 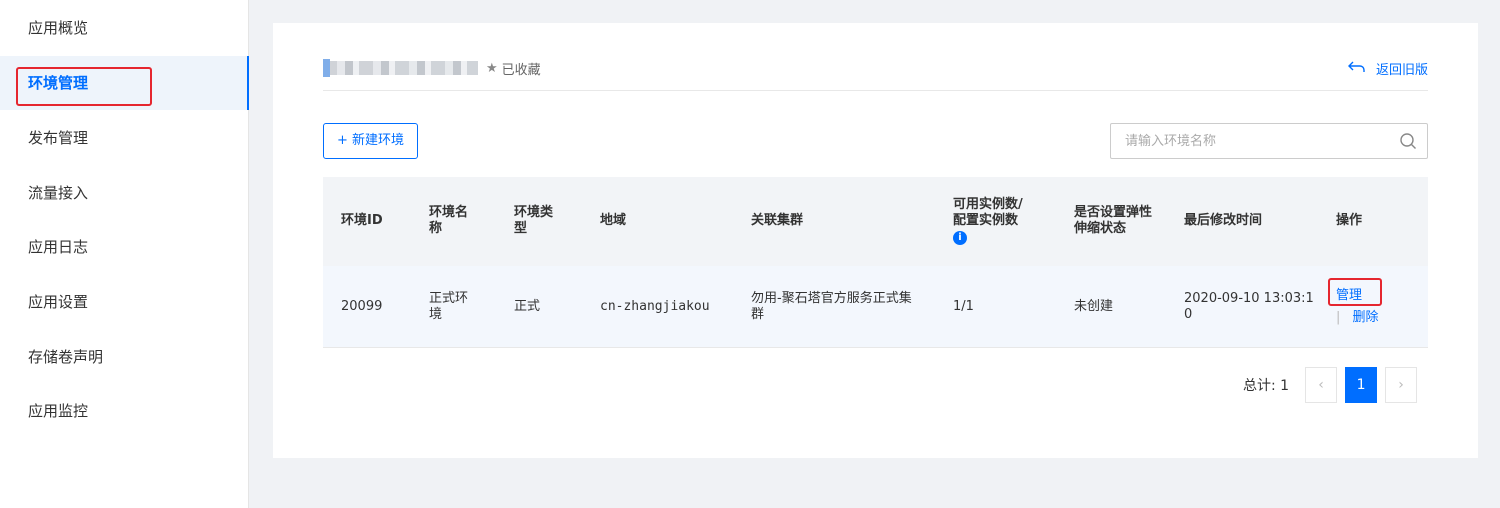 I want to click on sidebar-item-release-management: 发布管理, so click(x=124, y=138).